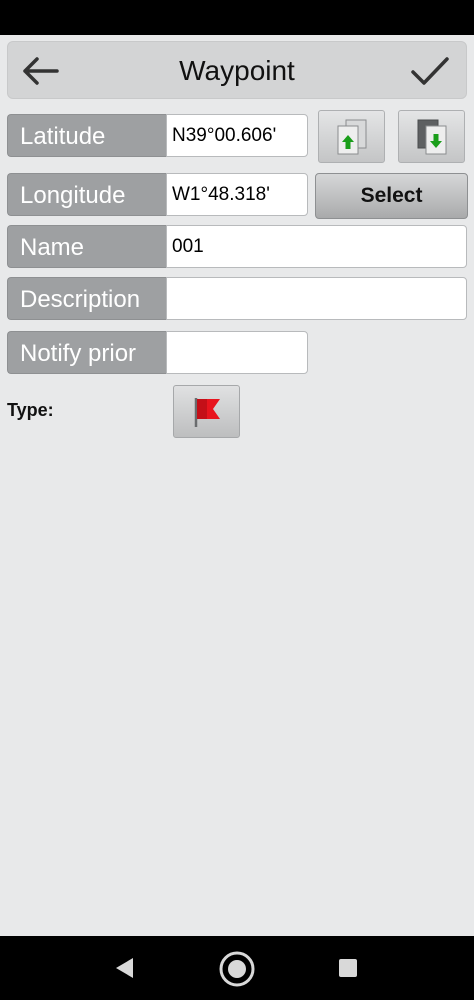  I want to click on red-flag-icon, so click(207, 412).